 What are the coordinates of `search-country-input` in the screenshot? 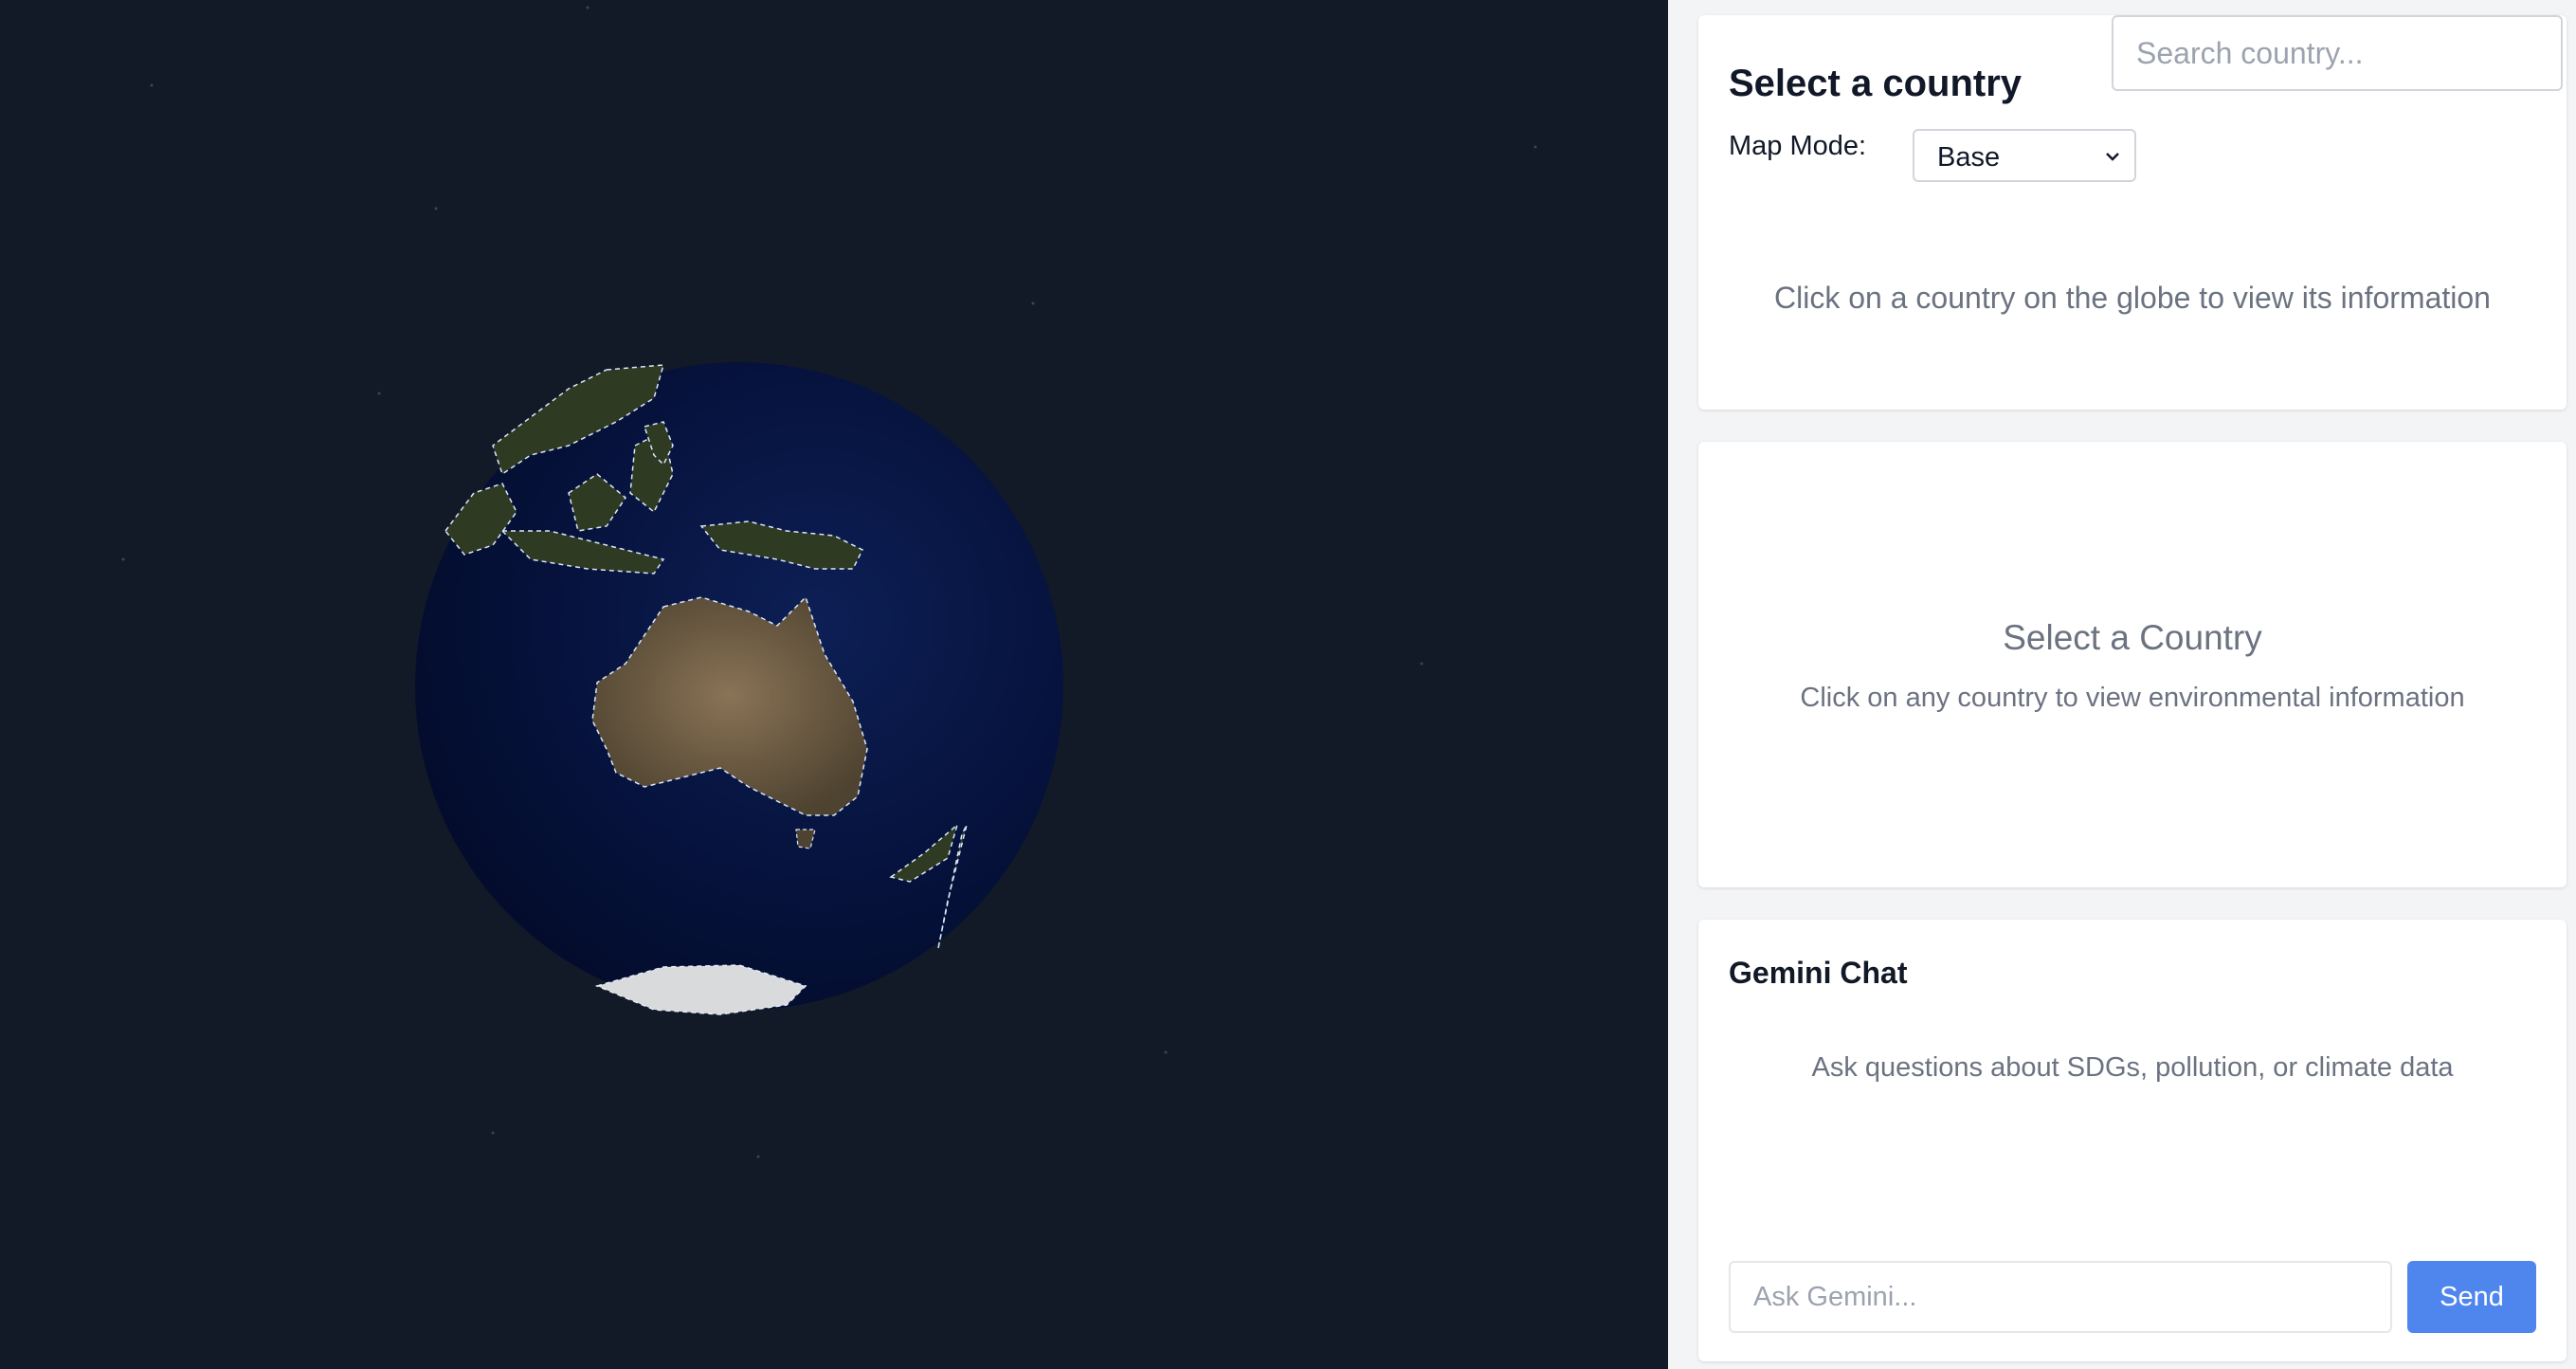 It's located at (2337, 53).